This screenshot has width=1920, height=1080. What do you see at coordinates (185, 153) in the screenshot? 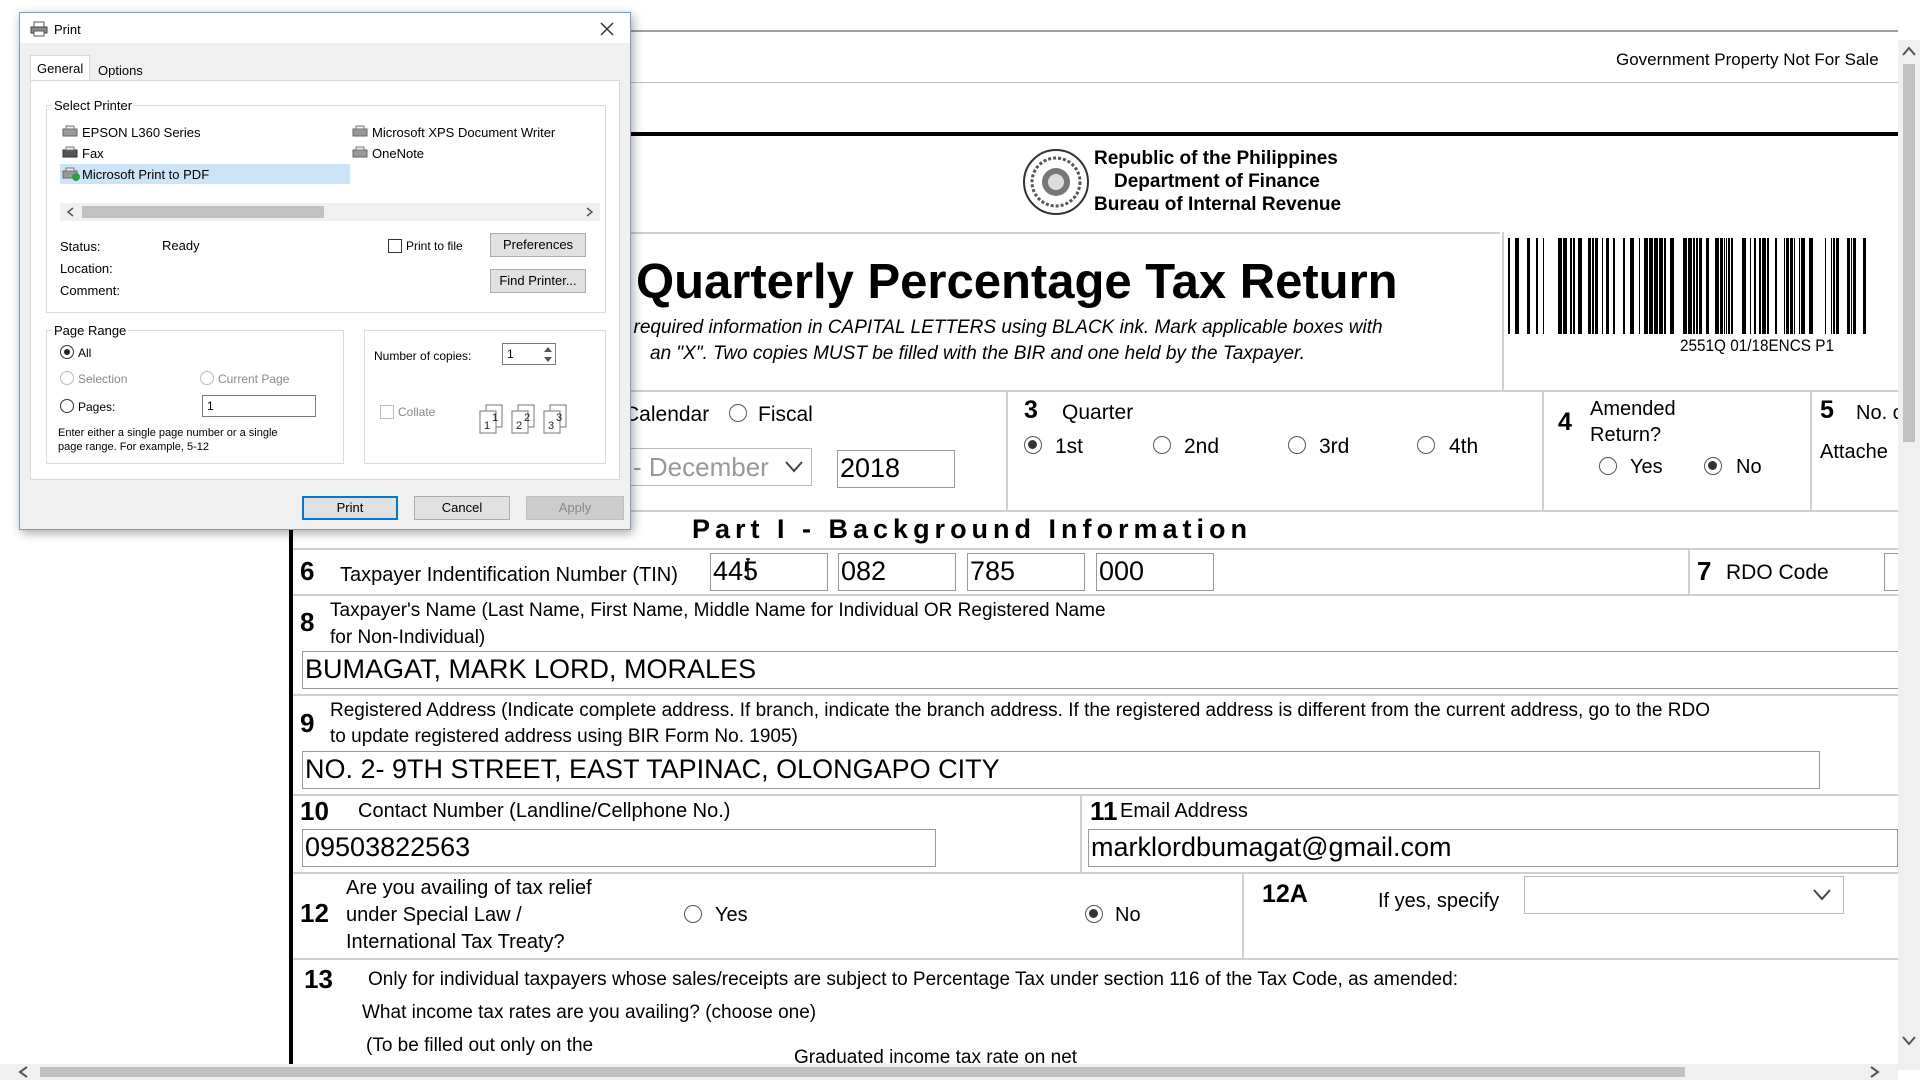
I see `printer-item-fax: Fax` at bounding box center [185, 153].